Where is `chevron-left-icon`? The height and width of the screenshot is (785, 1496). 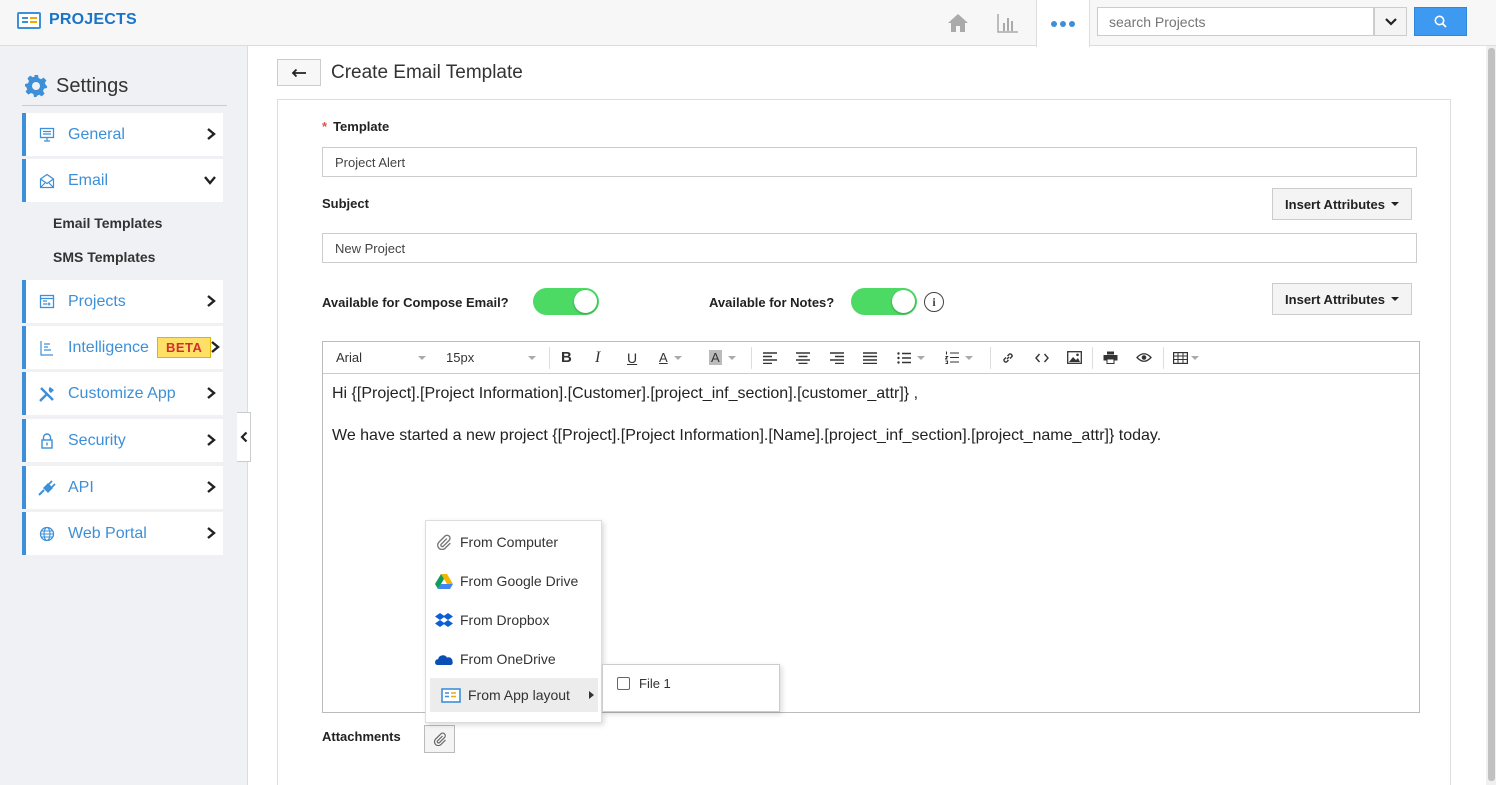 chevron-left-icon is located at coordinates (243, 437).